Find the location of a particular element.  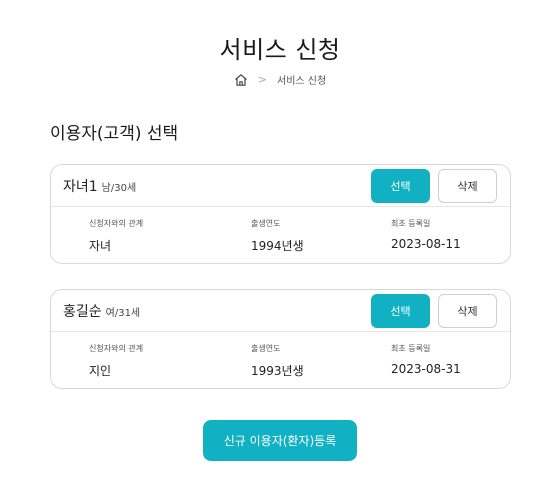

breadcrumb: > 서비스 신청 is located at coordinates (280, 79).